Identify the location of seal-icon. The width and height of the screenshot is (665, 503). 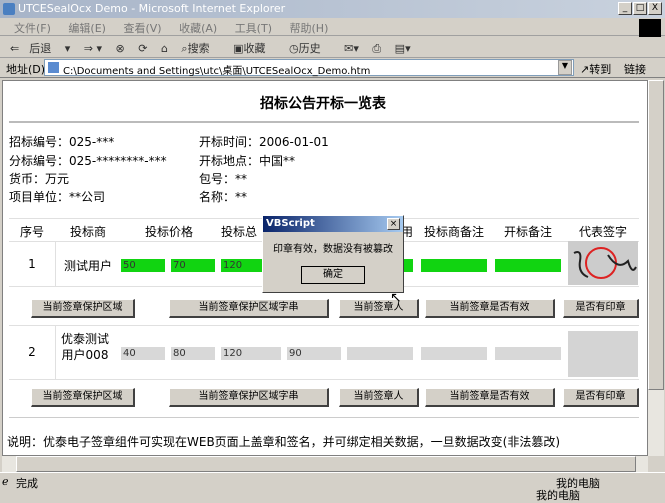
(605, 263).